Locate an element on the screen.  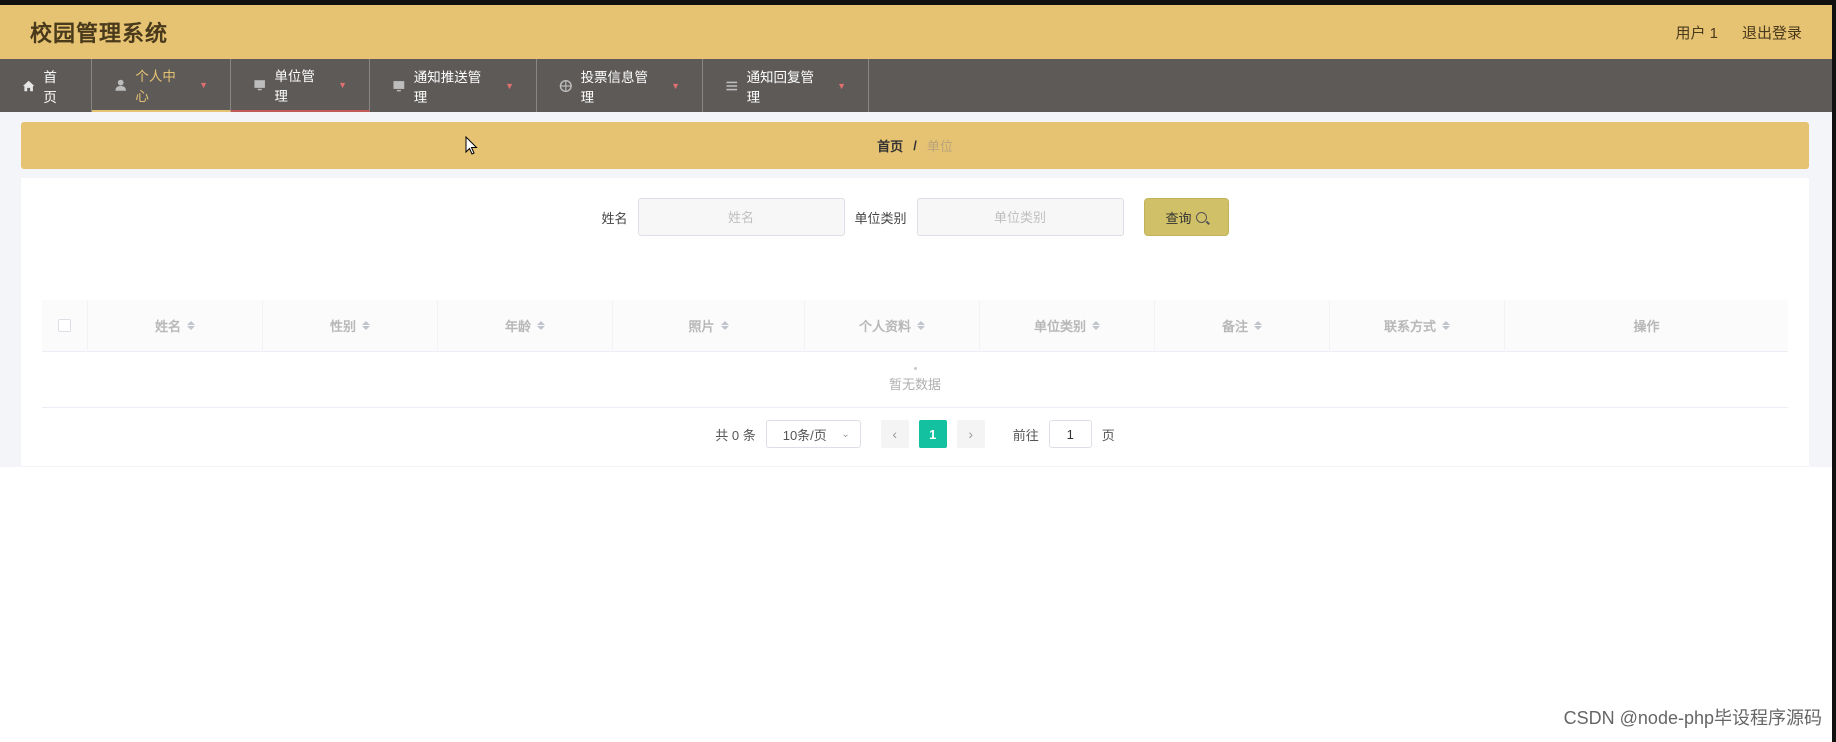
column-label: 联系方式 is located at coordinates (1409, 326).